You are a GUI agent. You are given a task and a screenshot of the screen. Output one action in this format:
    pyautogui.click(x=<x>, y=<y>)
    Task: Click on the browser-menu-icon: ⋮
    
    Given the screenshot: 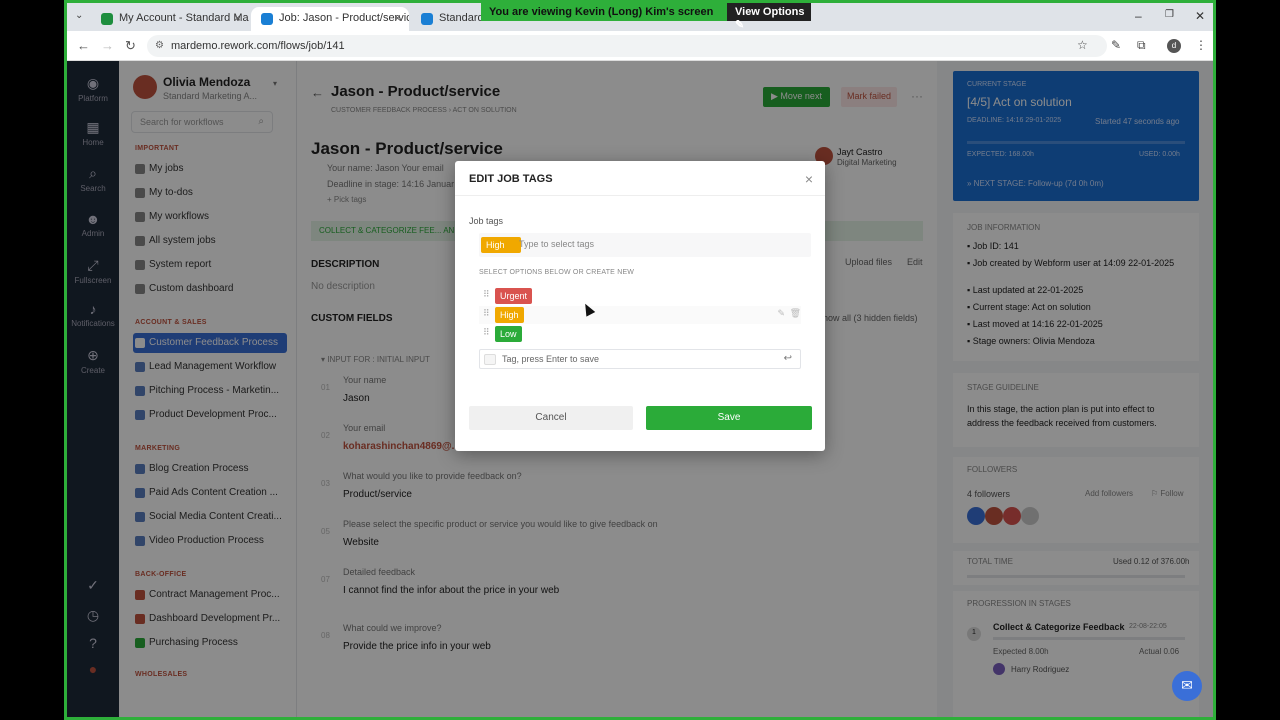 What is the action you would take?
    pyautogui.click(x=1201, y=45)
    